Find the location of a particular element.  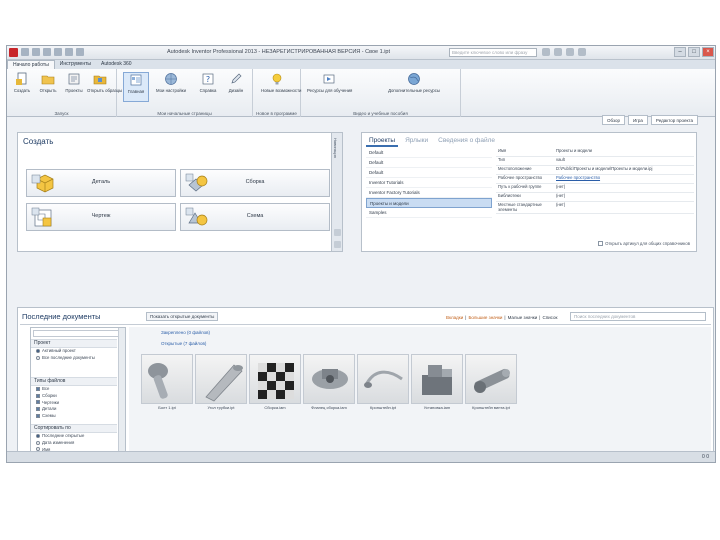

tab-autodesk-360: Autodesk 360 is located at coordinates (116, 64).